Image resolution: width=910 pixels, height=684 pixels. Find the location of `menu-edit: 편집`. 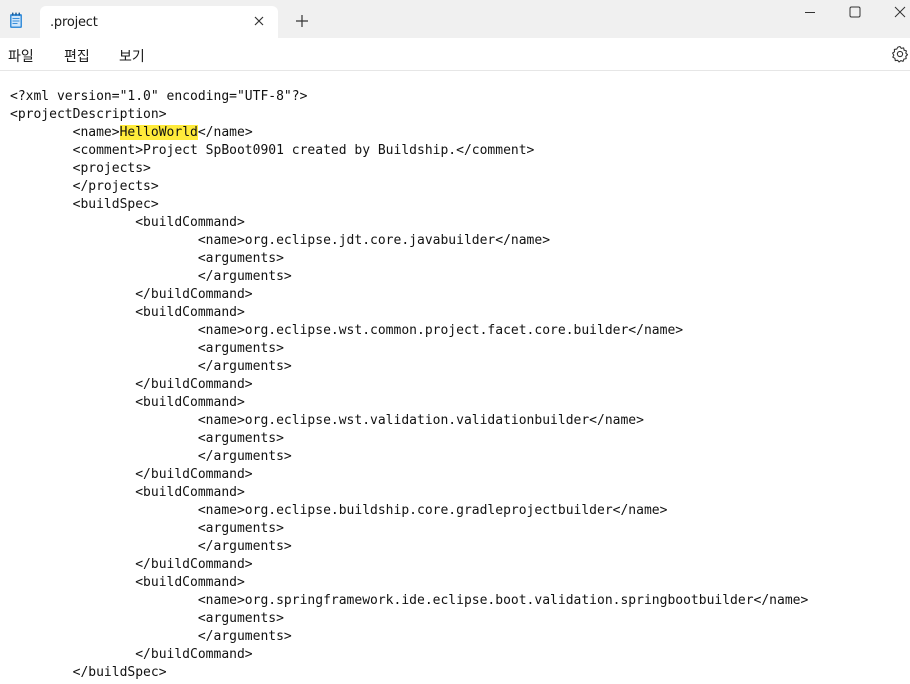

menu-edit: 편집 is located at coordinates (77, 56).